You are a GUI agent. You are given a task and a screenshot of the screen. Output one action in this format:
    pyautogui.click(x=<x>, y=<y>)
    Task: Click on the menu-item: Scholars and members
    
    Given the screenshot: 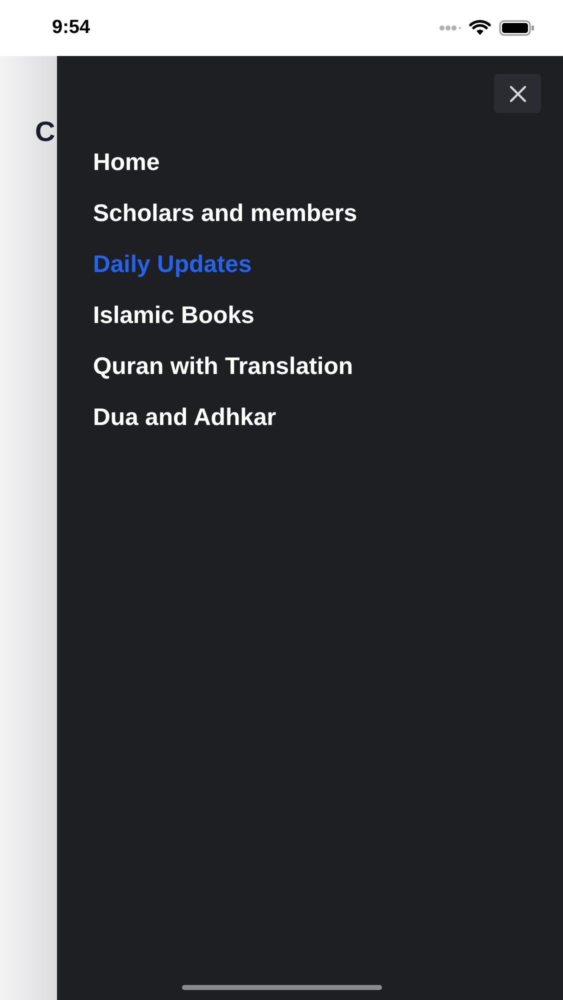 What is the action you would take?
    pyautogui.click(x=225, y=221)
    